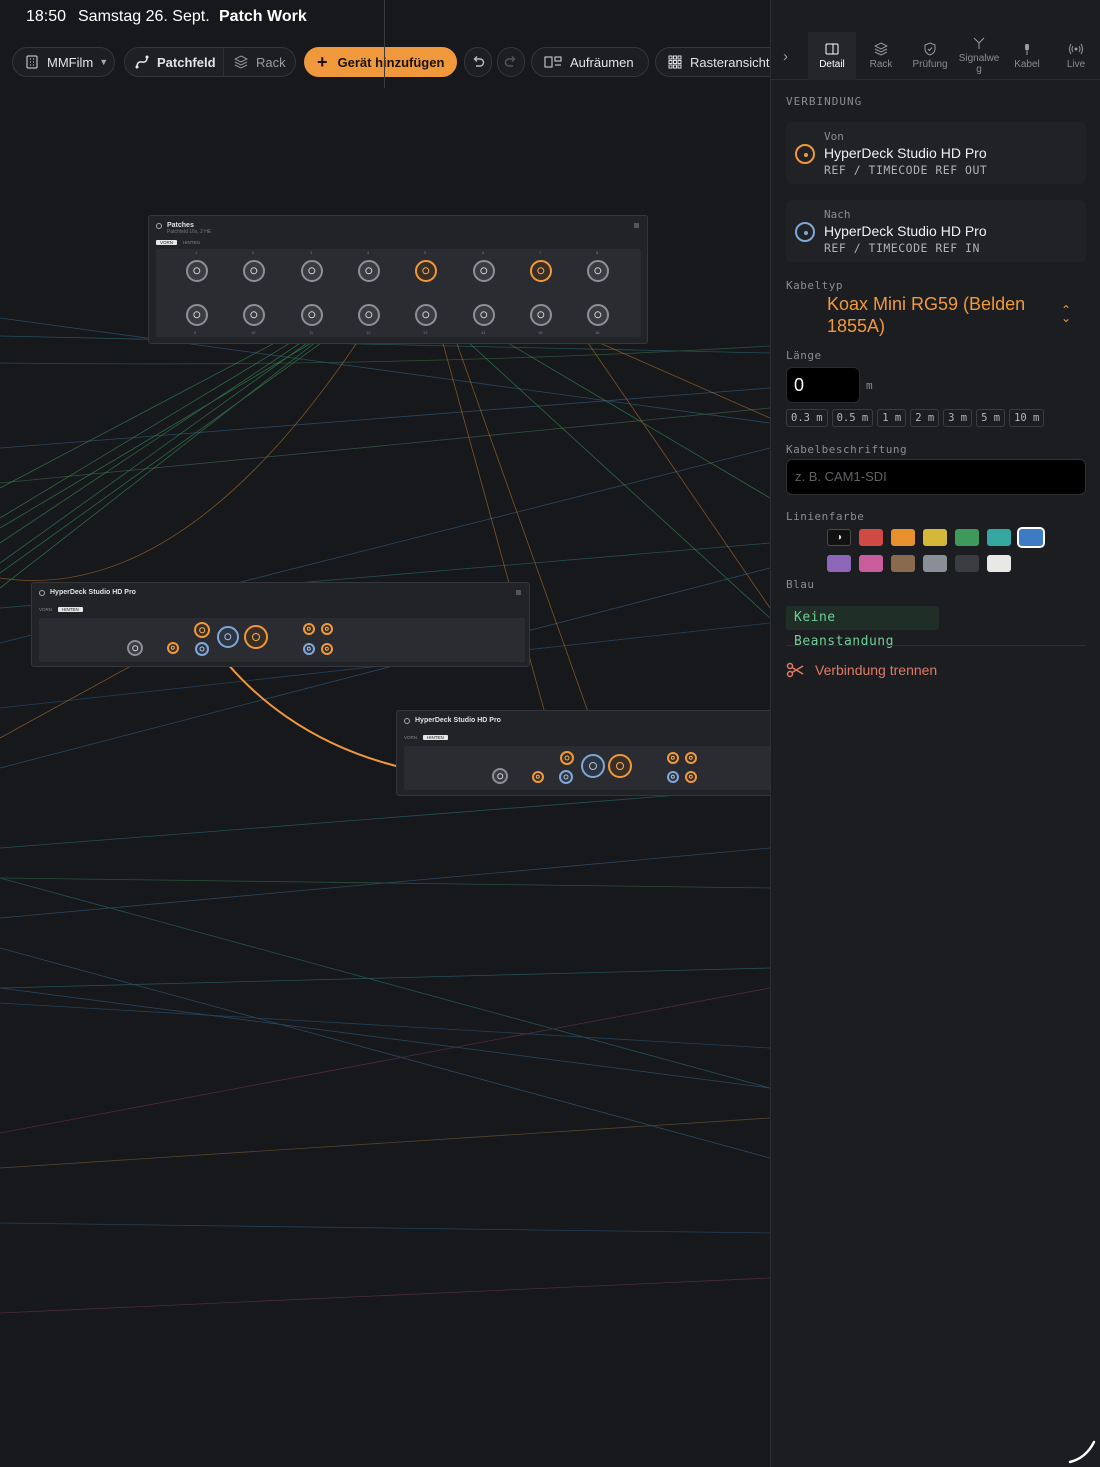 This screenshot has width=1100, height=1467. Describe the element at coordinates (63, 62) in the screenshot. I see `project-selector: MMFilm ▼` at that location.